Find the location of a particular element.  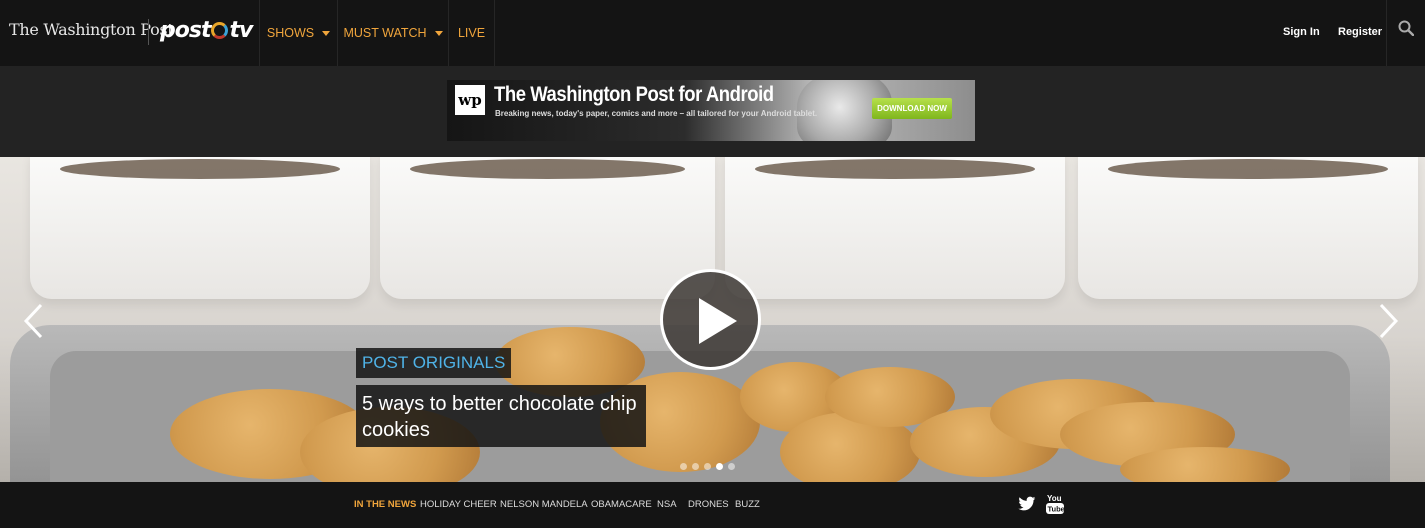

nav-live: LIVE is located at coordinates (471, 33).